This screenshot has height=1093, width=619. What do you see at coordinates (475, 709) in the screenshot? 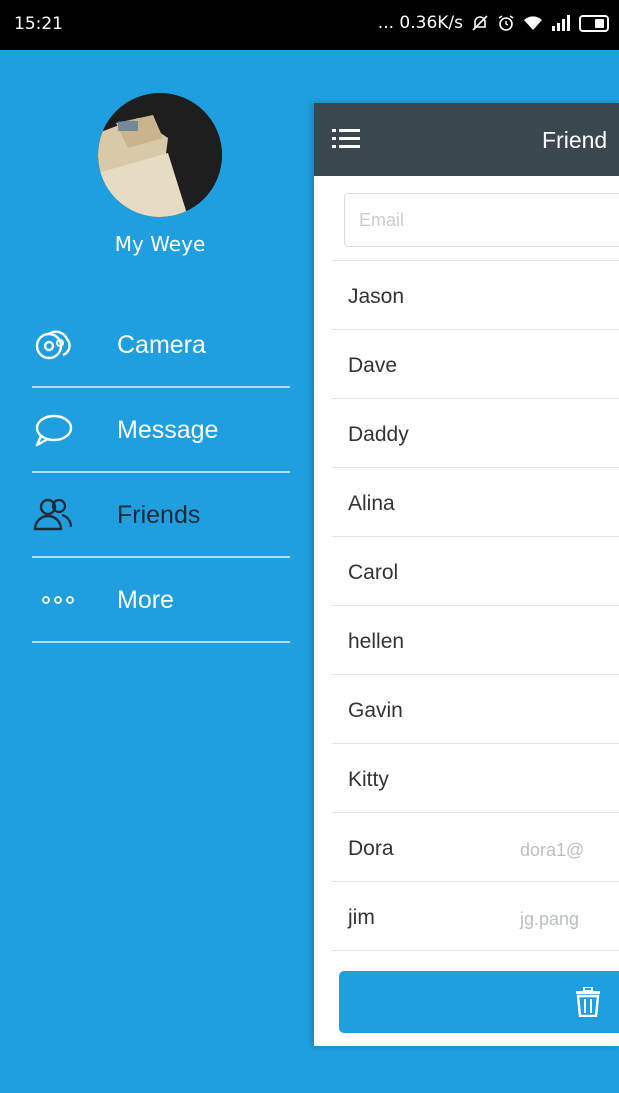
I see `list-item: Gavin` at bounding box center [475, 709].